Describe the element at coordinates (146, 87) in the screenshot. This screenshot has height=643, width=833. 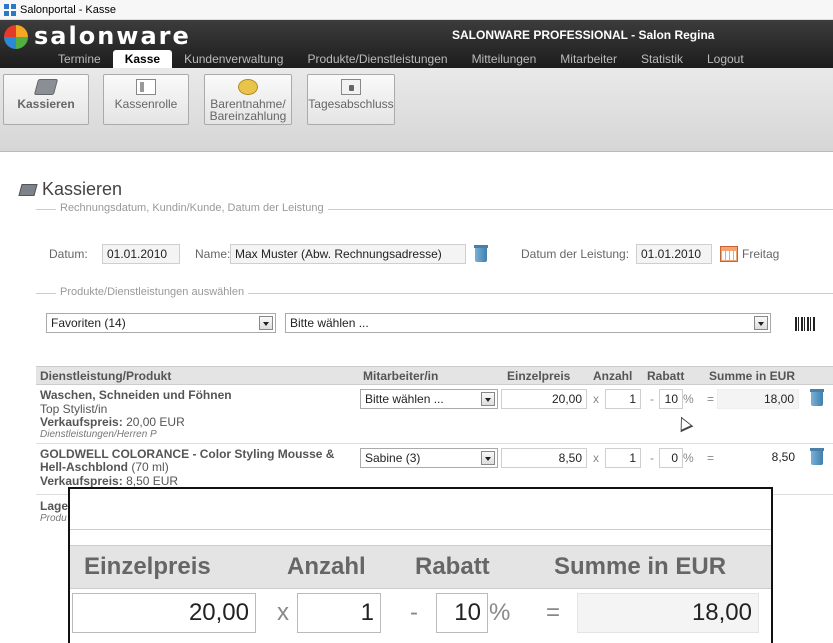
I see `cash-roll-icon` at that location.